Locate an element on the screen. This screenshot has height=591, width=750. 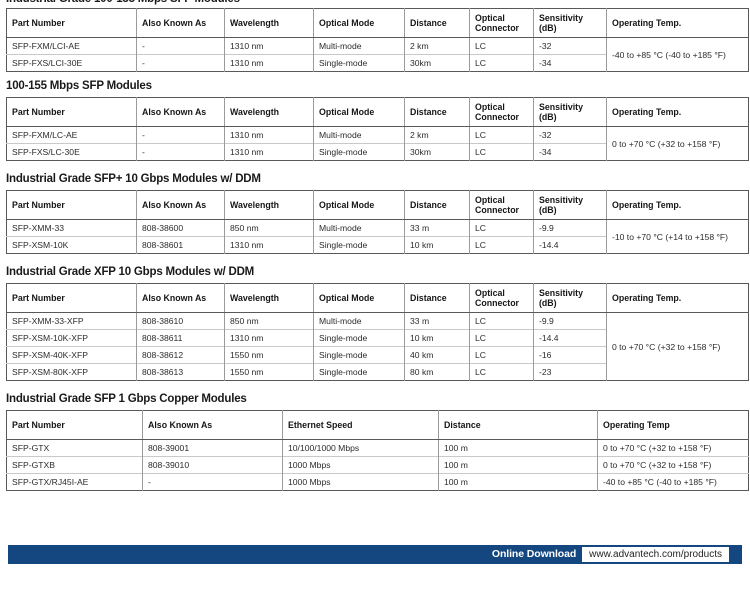
cell-also-known-as: 808-39001 is located at coordinates (212, 448).